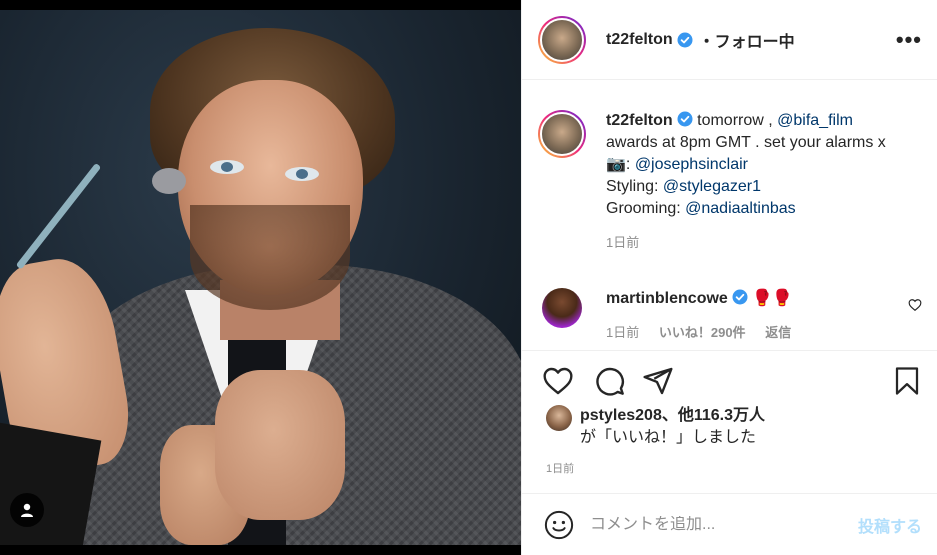  What do you see at coordinates (639, 120) in the screenshot?
I see `caption-username: t22felton` at bounding box center [639, 120].